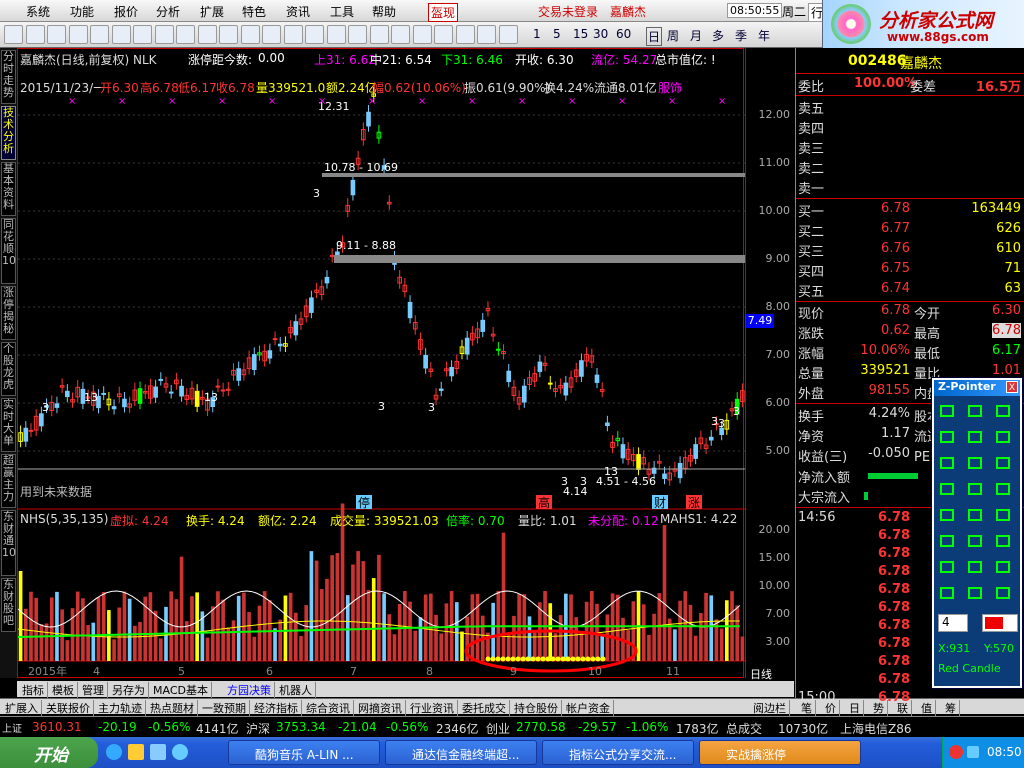 The height and width of the screenshot is (768, 1024). I want to click on left-tab-9: 东财股吧, so click(8, 605).